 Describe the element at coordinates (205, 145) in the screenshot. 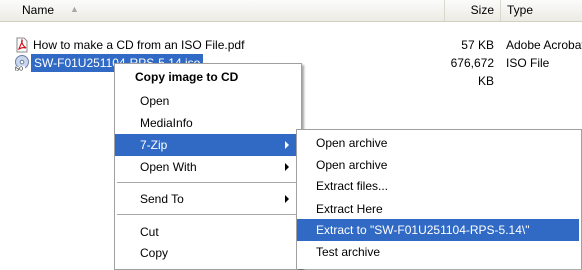

I see `menu-item-7zip: 7-Zip` at that location.